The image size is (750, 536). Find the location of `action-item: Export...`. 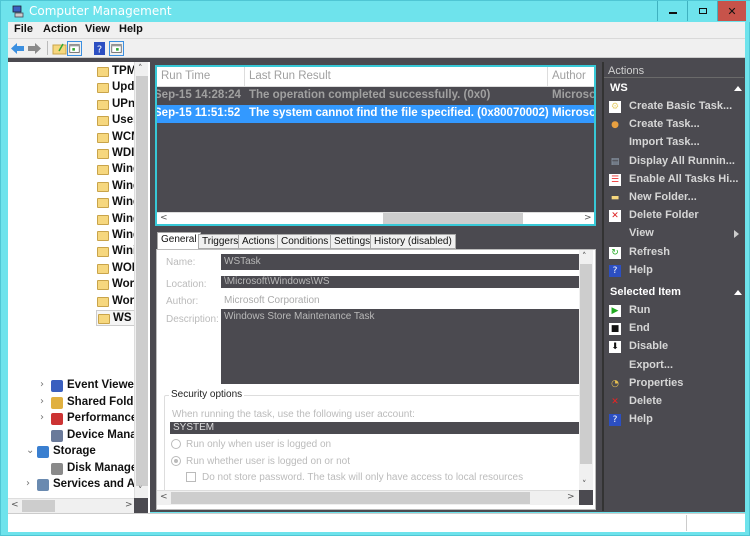

action-item: Export... is located at coordinates (651, 365).